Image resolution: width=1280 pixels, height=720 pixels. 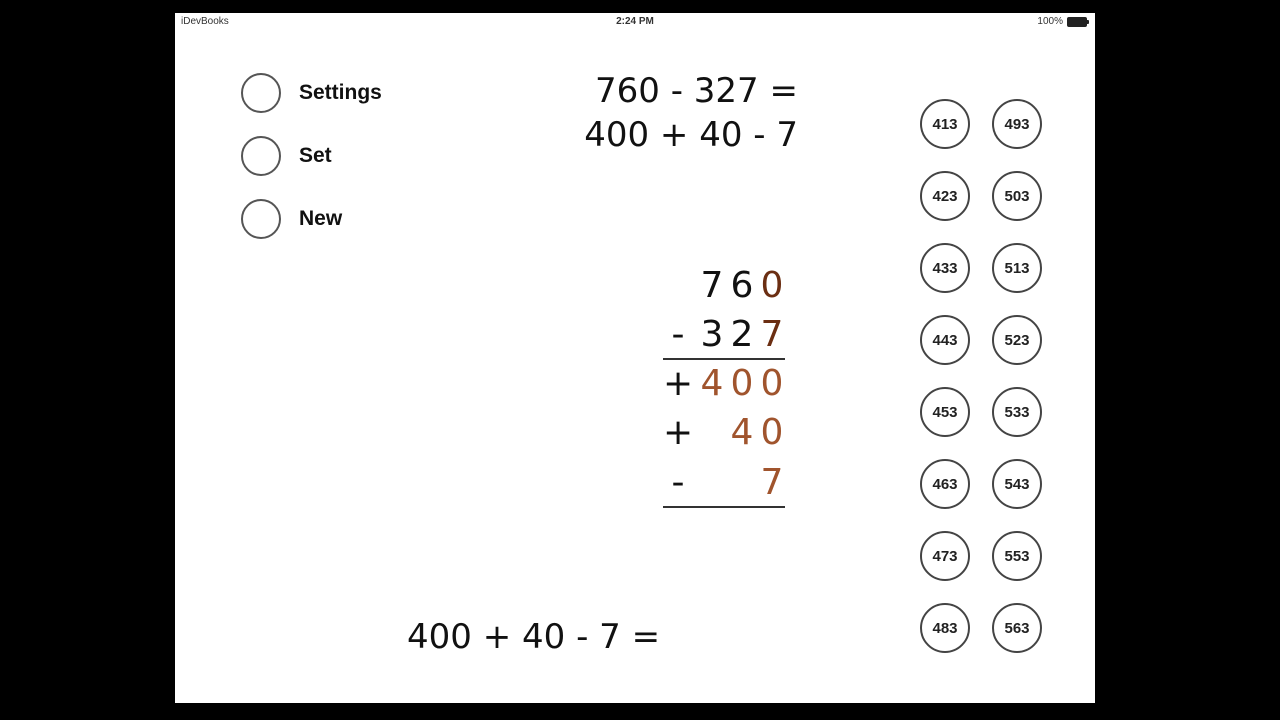 I want to click on problem-equation: 760 - 327 =, so click(x=696, y=91).